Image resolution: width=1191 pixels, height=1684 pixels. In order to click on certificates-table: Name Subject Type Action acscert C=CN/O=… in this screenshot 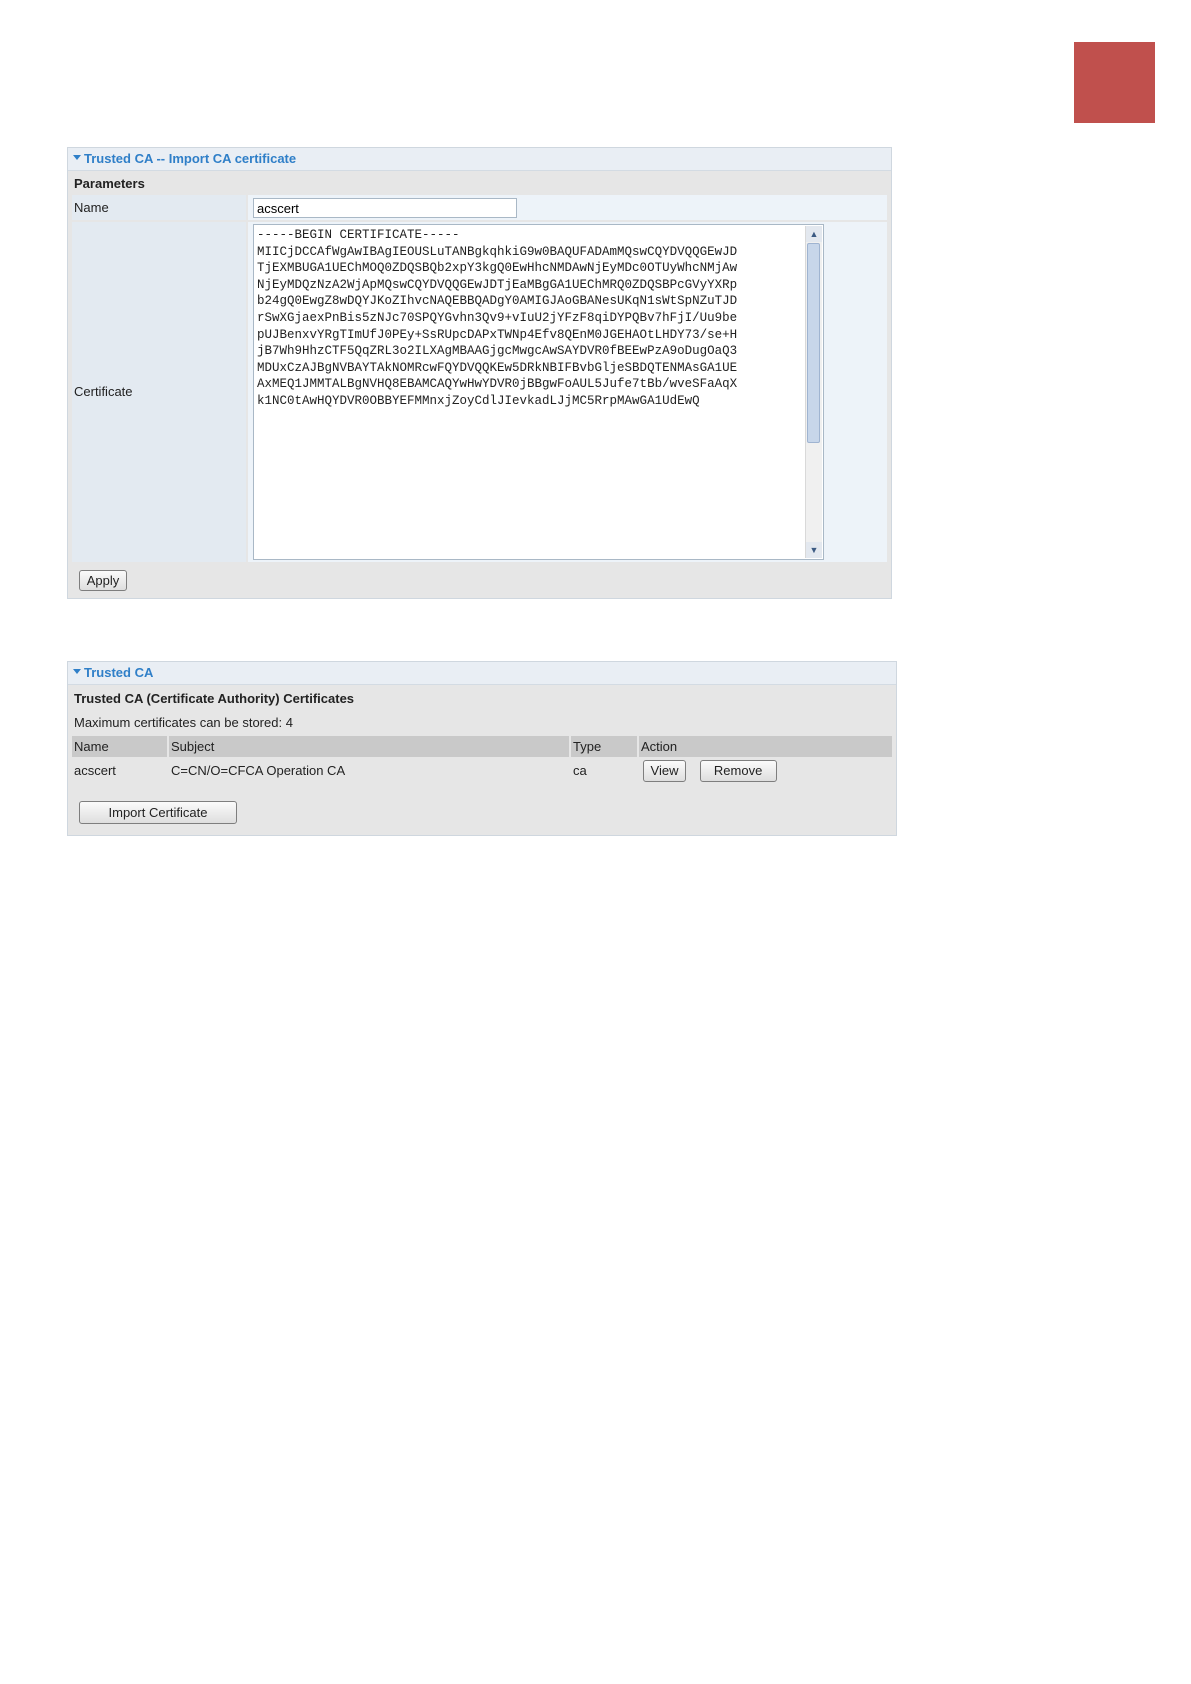, I will do `click(482, 760)`.